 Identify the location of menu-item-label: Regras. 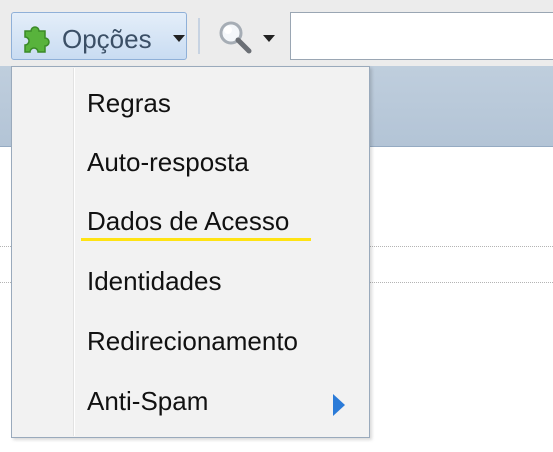
(129, 103).